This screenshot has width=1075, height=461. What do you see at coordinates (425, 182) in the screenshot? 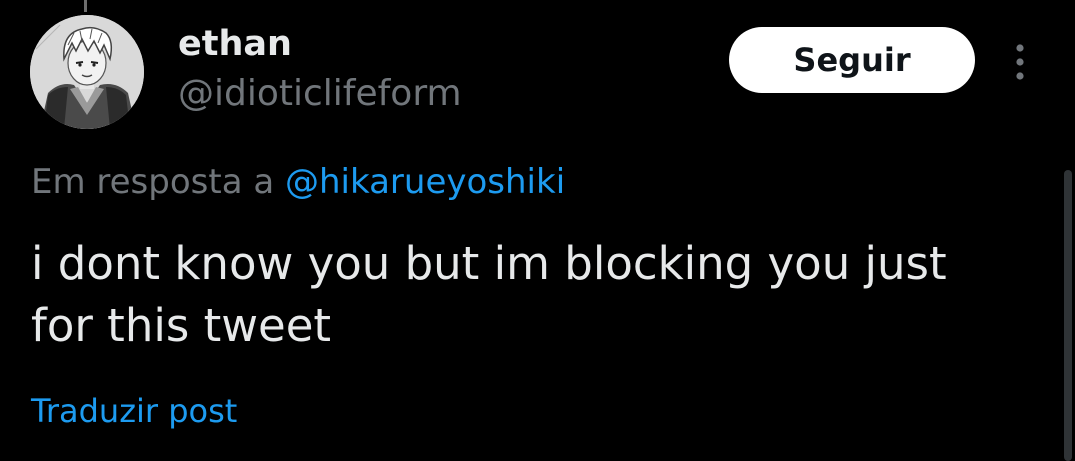
I see `reply-mention-link: @hikarueyoshiki` at bounding box center [425, 182].